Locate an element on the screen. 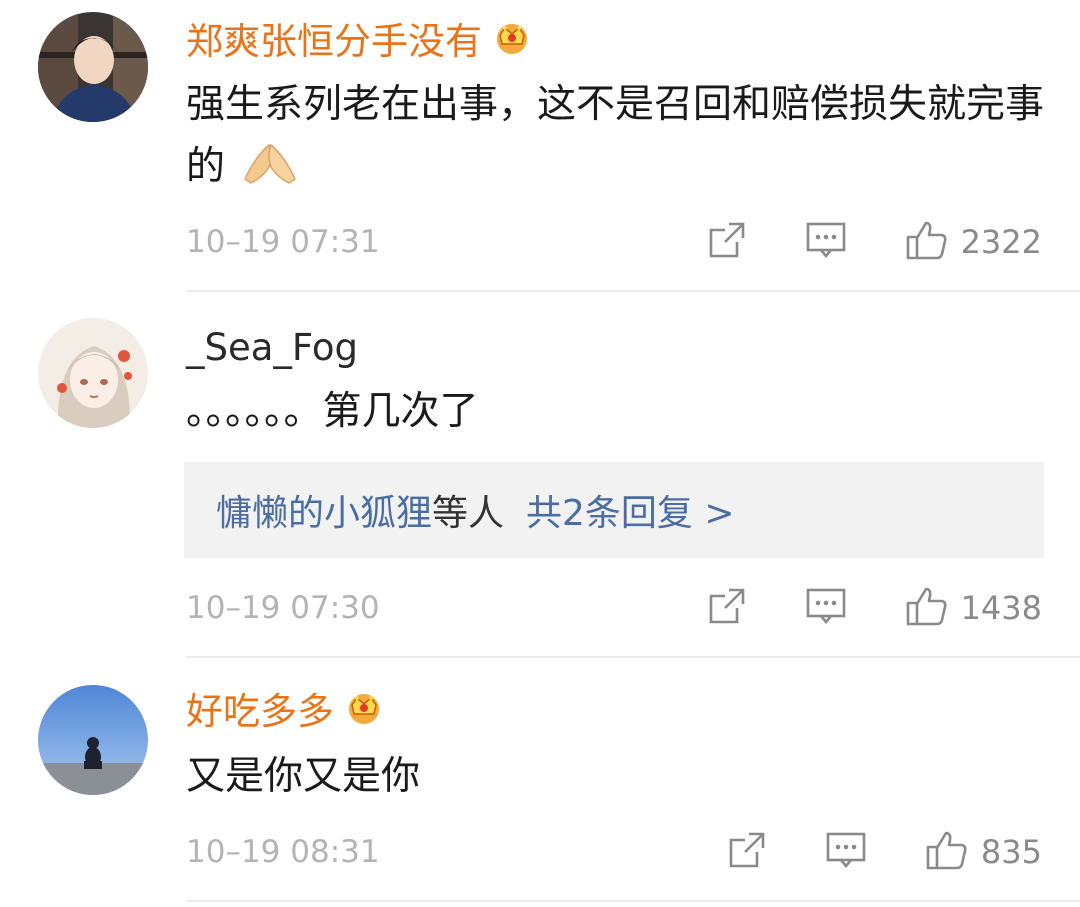 Image resolution: width=1080 pixels, height=907 pixels. username: 郑爽张恒分手没有 is located at coordinates (359, 42).